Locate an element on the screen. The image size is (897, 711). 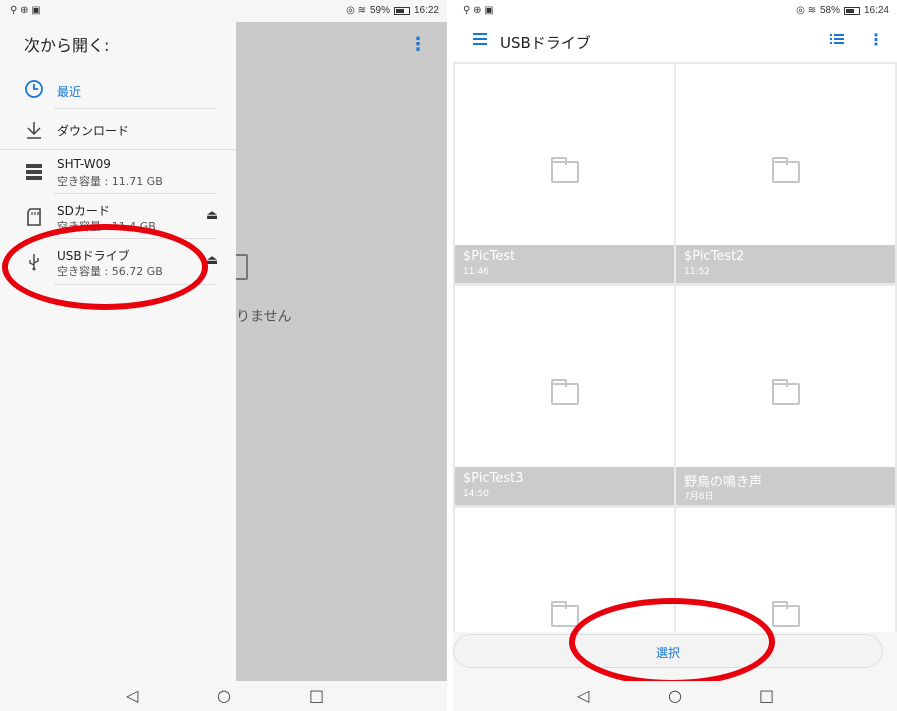
drawer-item-label: SHT-W09 is located at coordinates (84, 164).